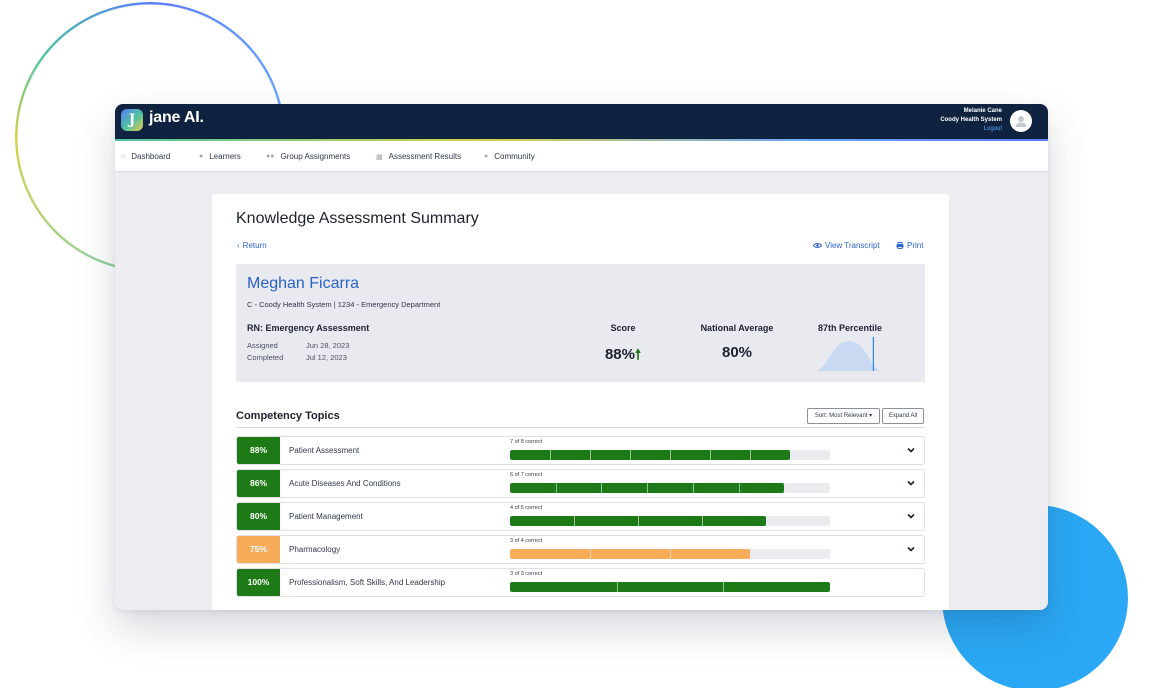  Describe the element at coordinates (514, 156) in the screenshot. I see `nav-label: Community` at that location.